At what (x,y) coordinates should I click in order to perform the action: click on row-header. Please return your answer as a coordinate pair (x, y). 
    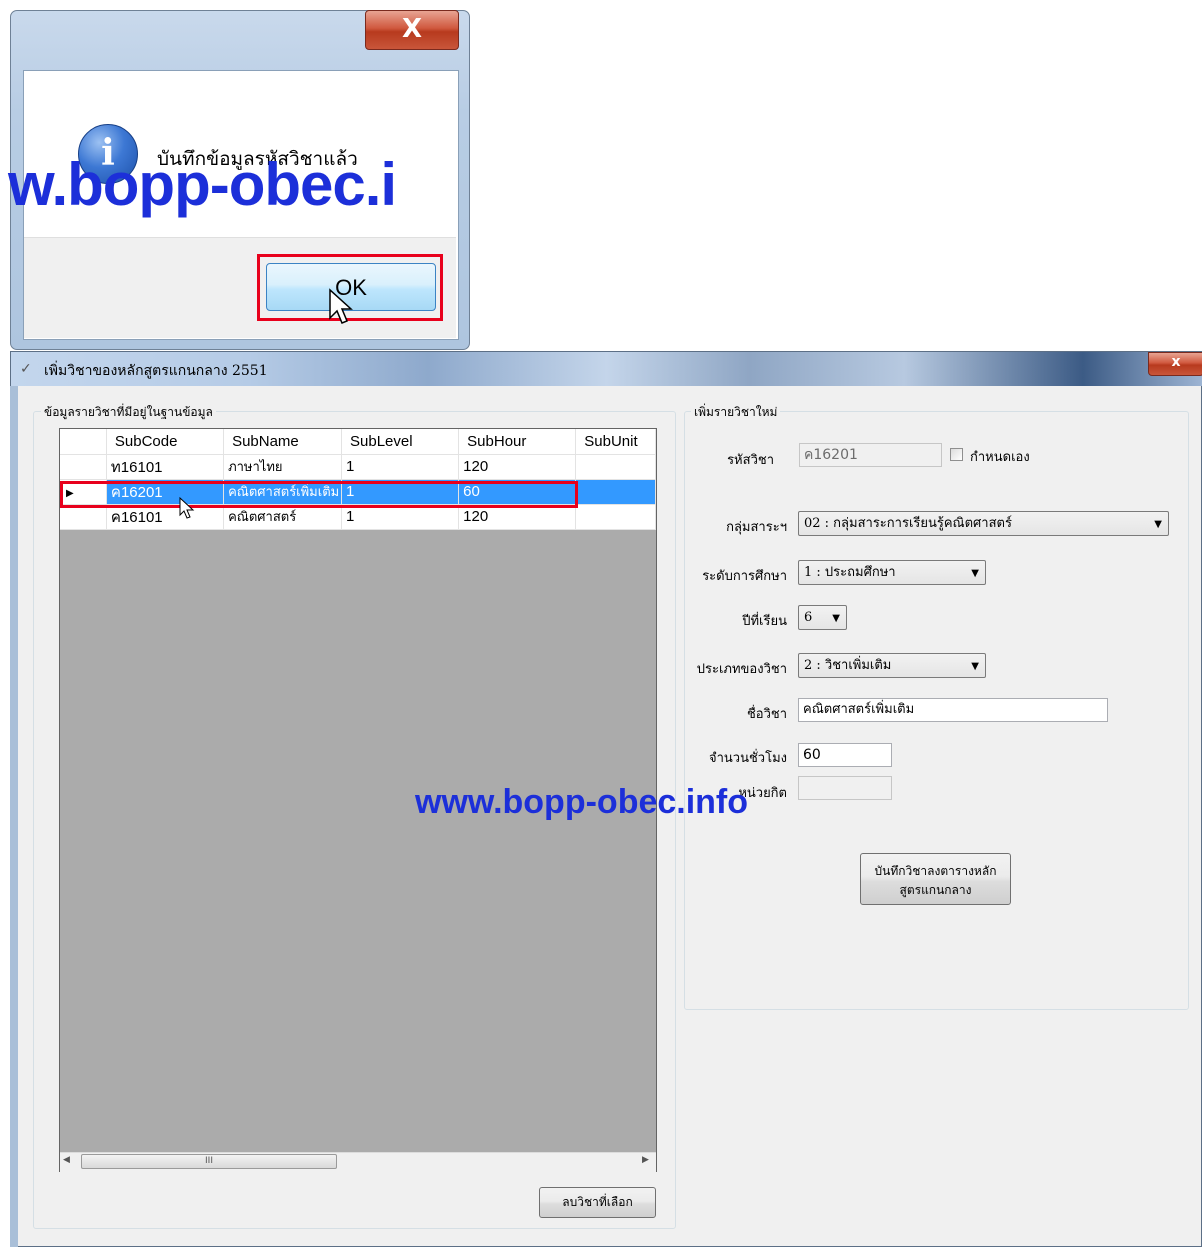
    Looking at the image, I should click on (83, 467).